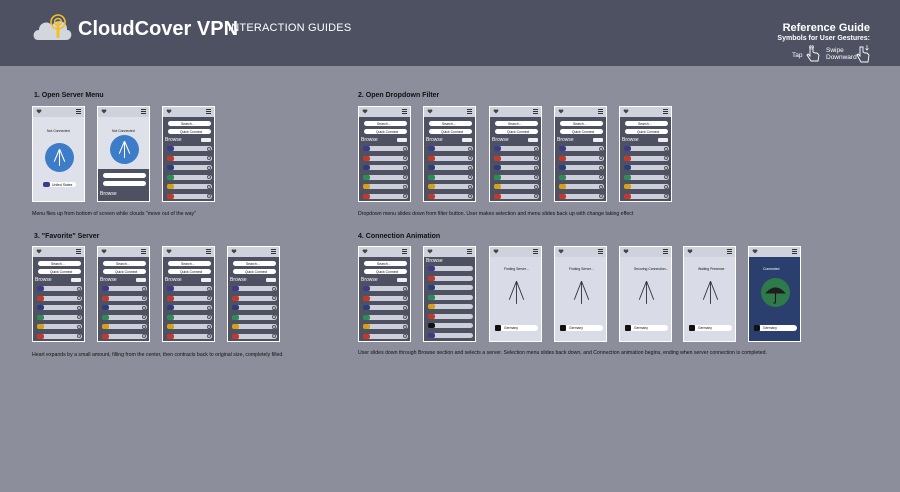  What do you see at coordinates (59, 184) in the screenshot?
I see `selected-server: United States` at bounding box center [59, 184].